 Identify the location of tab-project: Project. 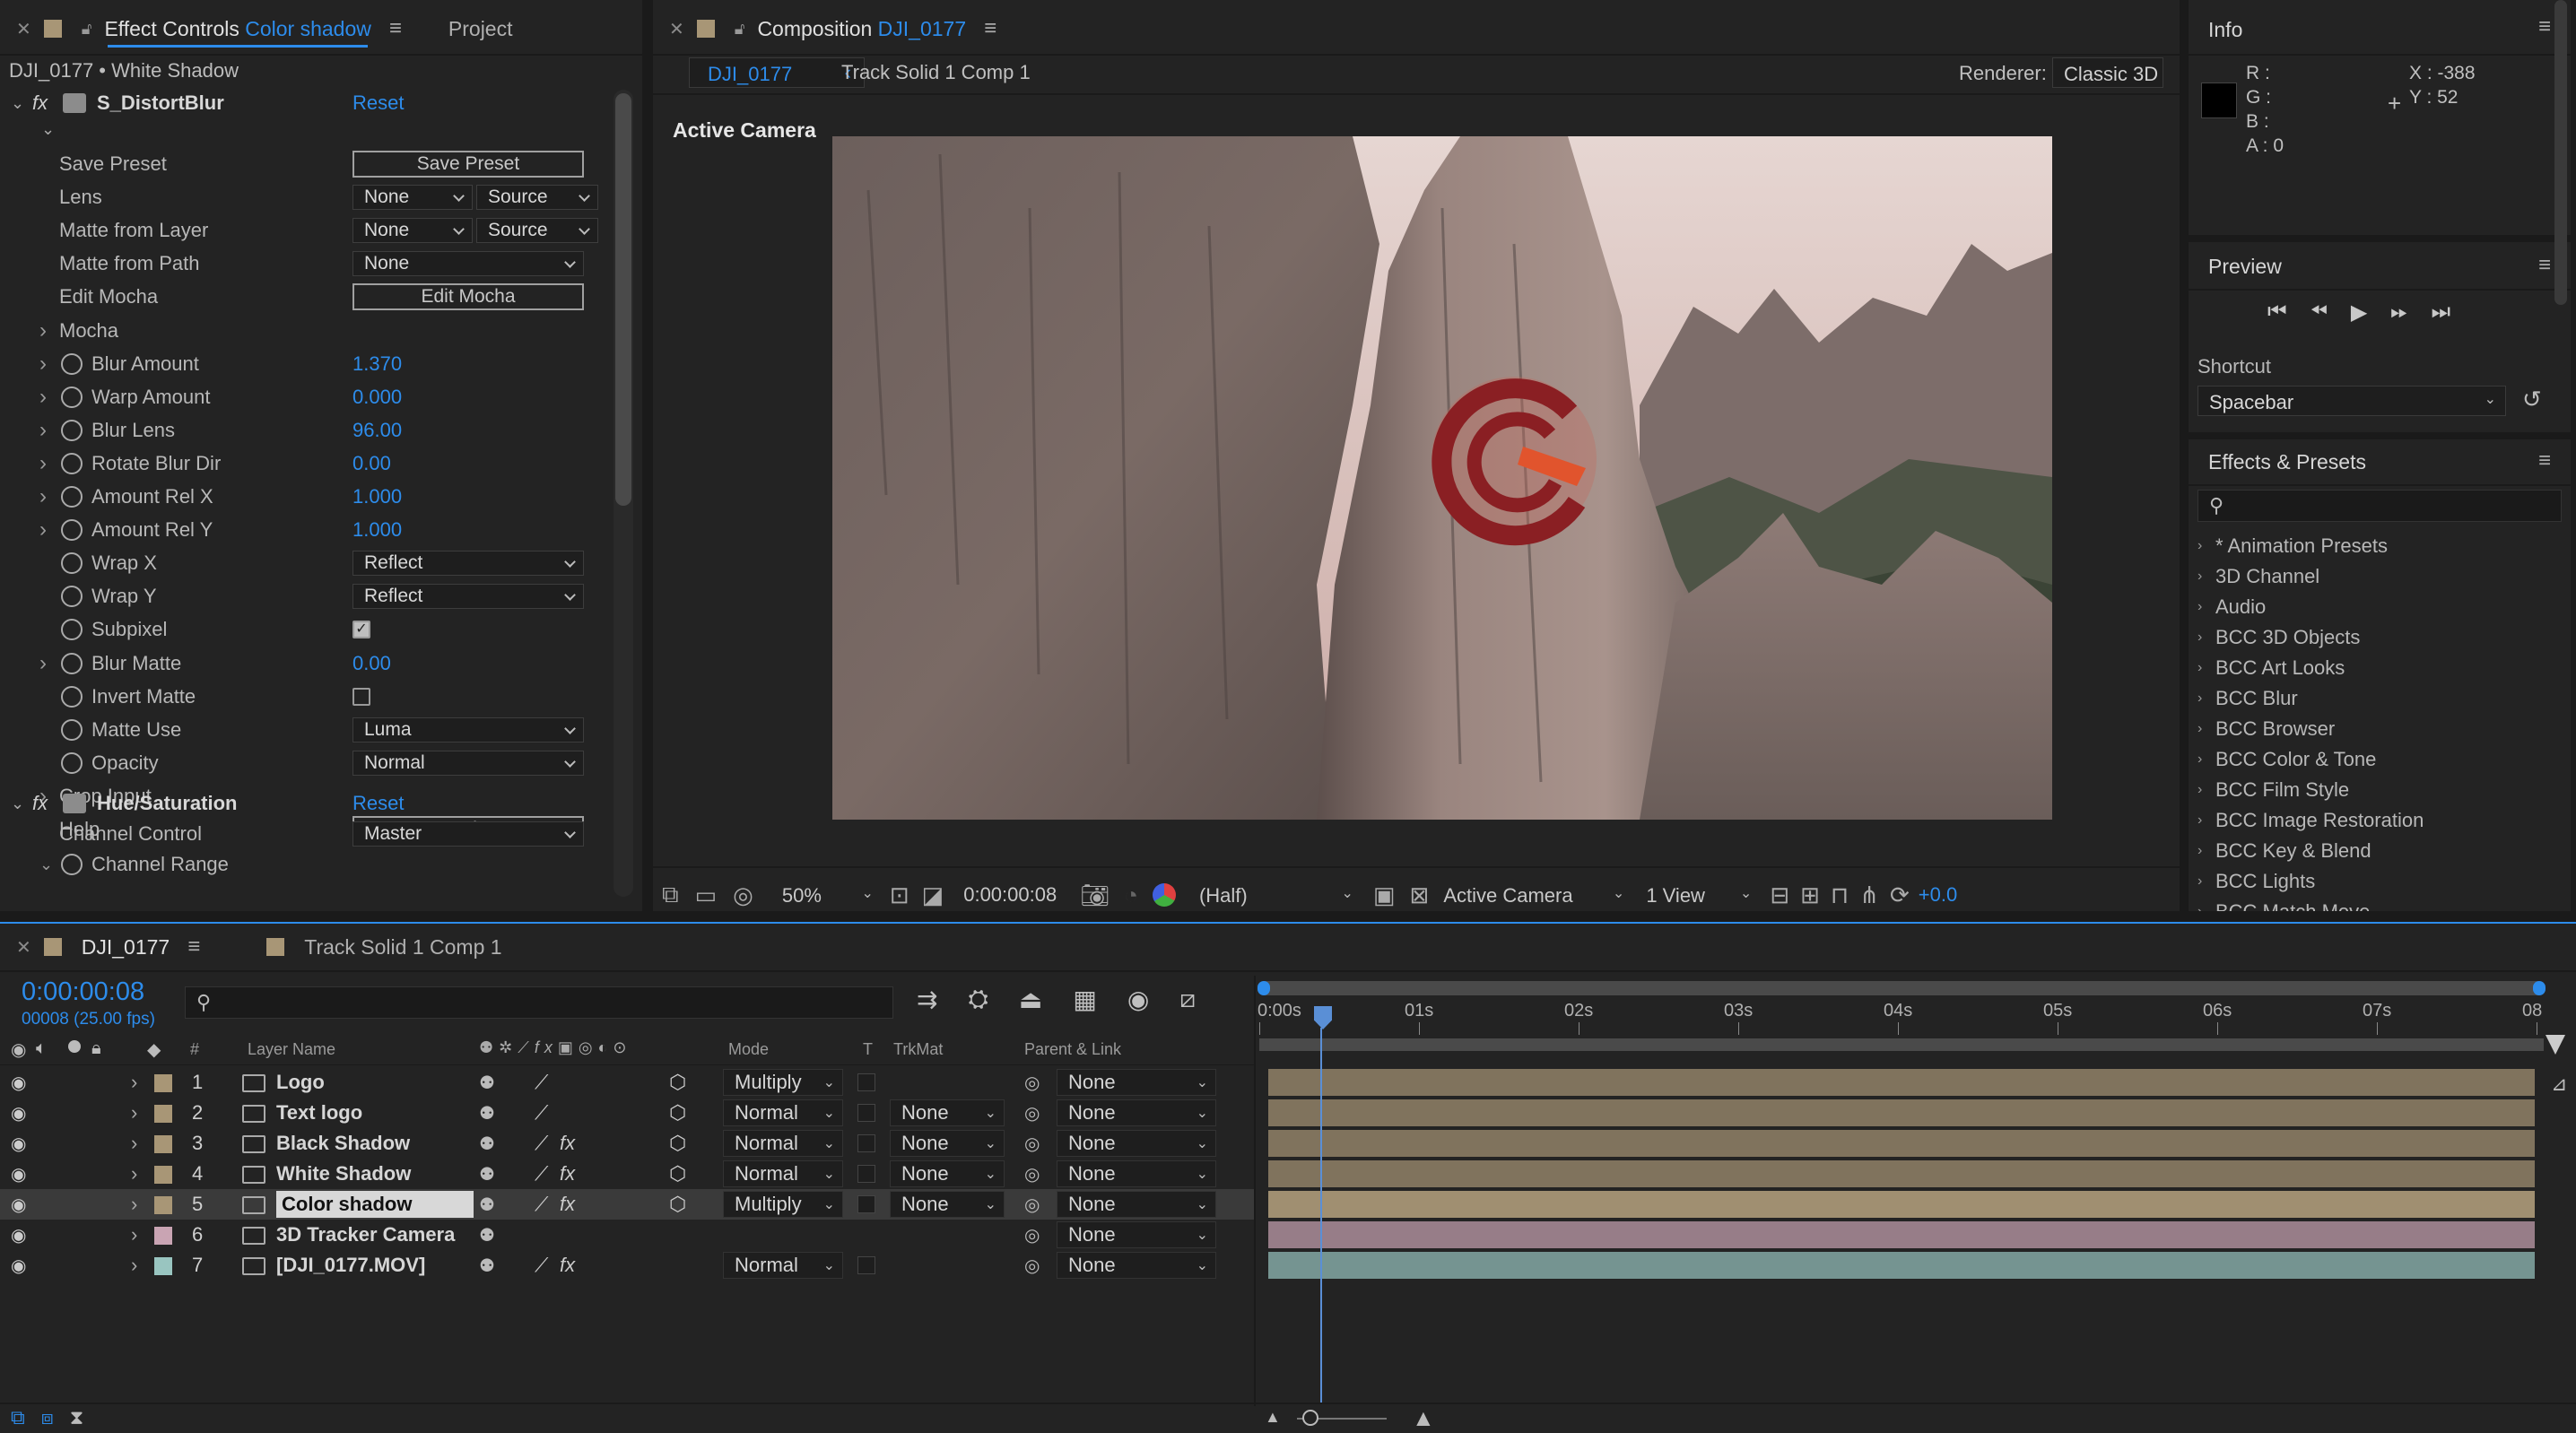
(480, 29).